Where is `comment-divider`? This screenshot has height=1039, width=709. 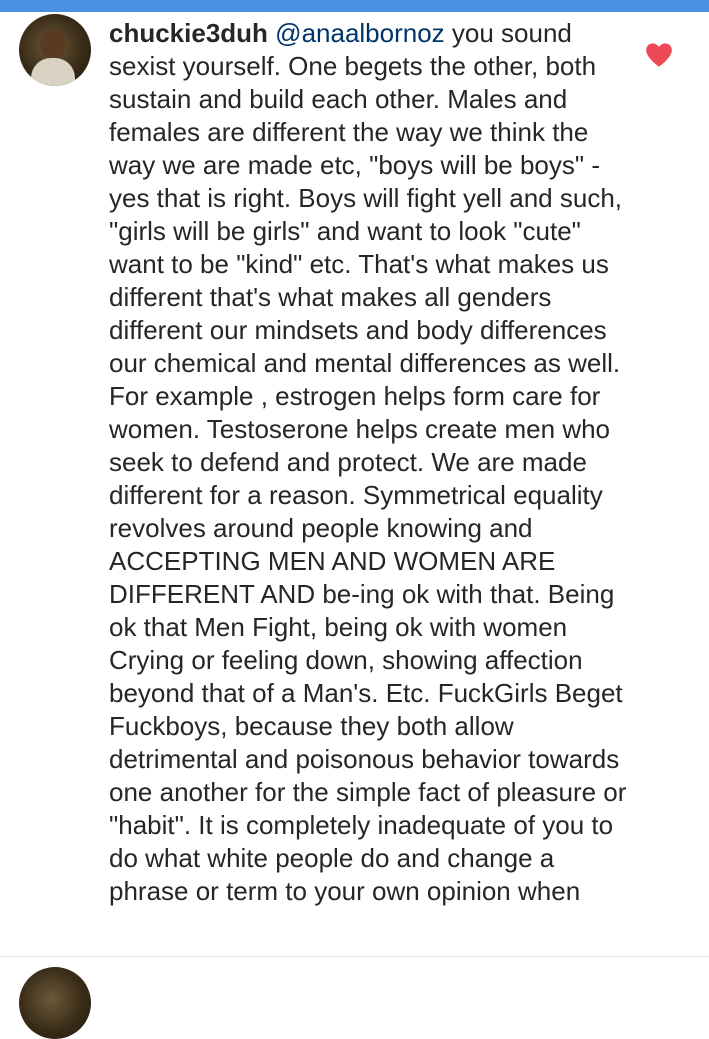 comment-divider is located at coordinates (354, 956).